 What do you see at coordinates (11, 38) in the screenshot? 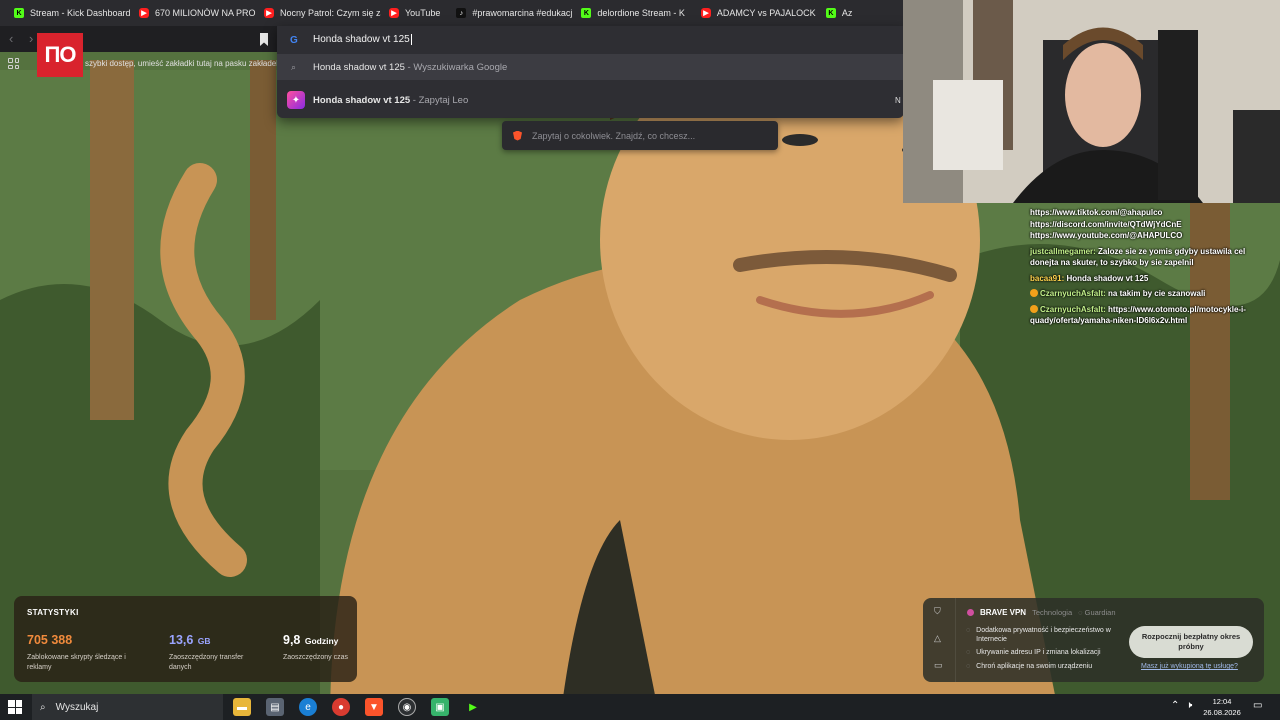
I see `back-icon: ‹` at bounding box center [11, 38].